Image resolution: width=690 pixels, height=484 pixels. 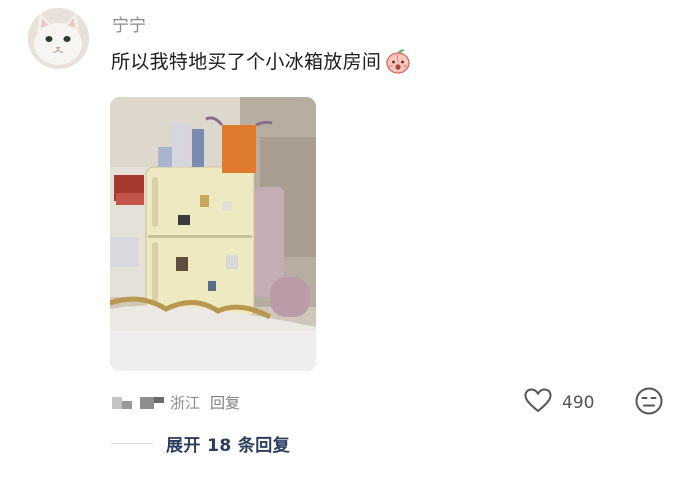 I want to click on comment-meta: 浙江 回复, so click(x=176, y=402).